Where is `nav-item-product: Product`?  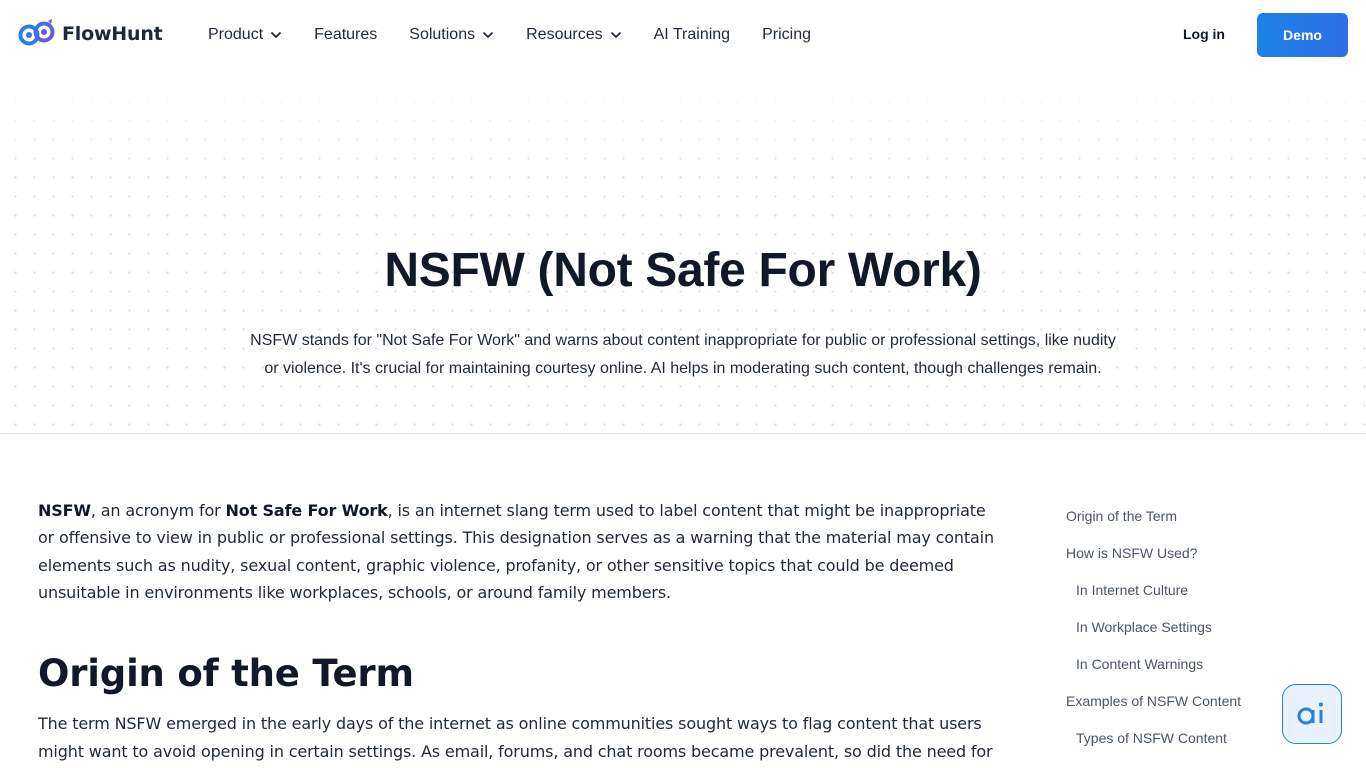 nav-item-product: Product is located at coordinates (245, 35).